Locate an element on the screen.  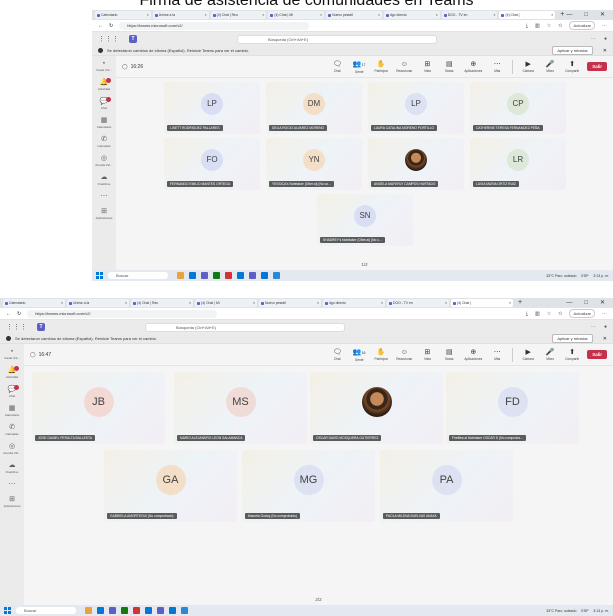
rail-item: 🔔 Actividad is located at coordinates (104, 84).